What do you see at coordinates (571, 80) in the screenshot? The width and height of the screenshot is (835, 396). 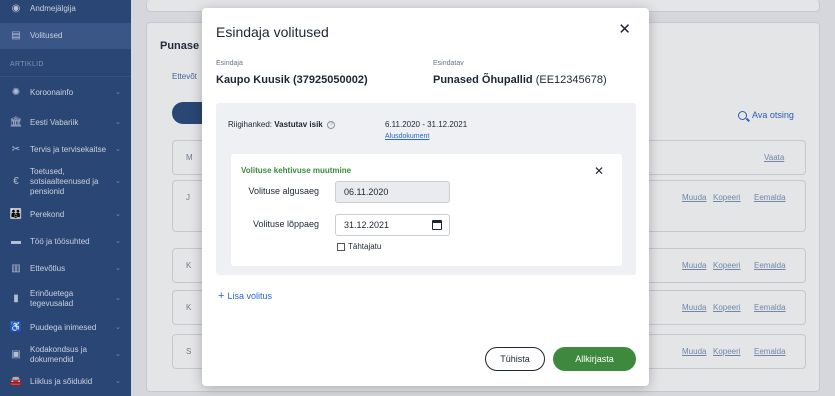 I see `represented-code: (EE12345678)` at bounding box center [571, 80].